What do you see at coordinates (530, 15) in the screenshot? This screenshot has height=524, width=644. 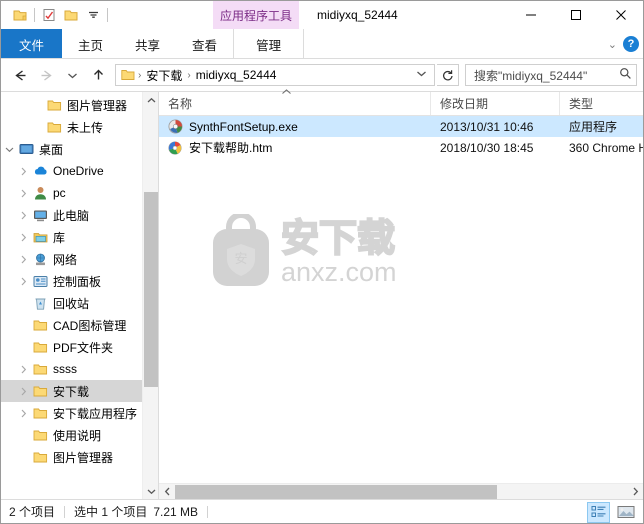 I see `minimize-button` at bounding box center [530, 15].